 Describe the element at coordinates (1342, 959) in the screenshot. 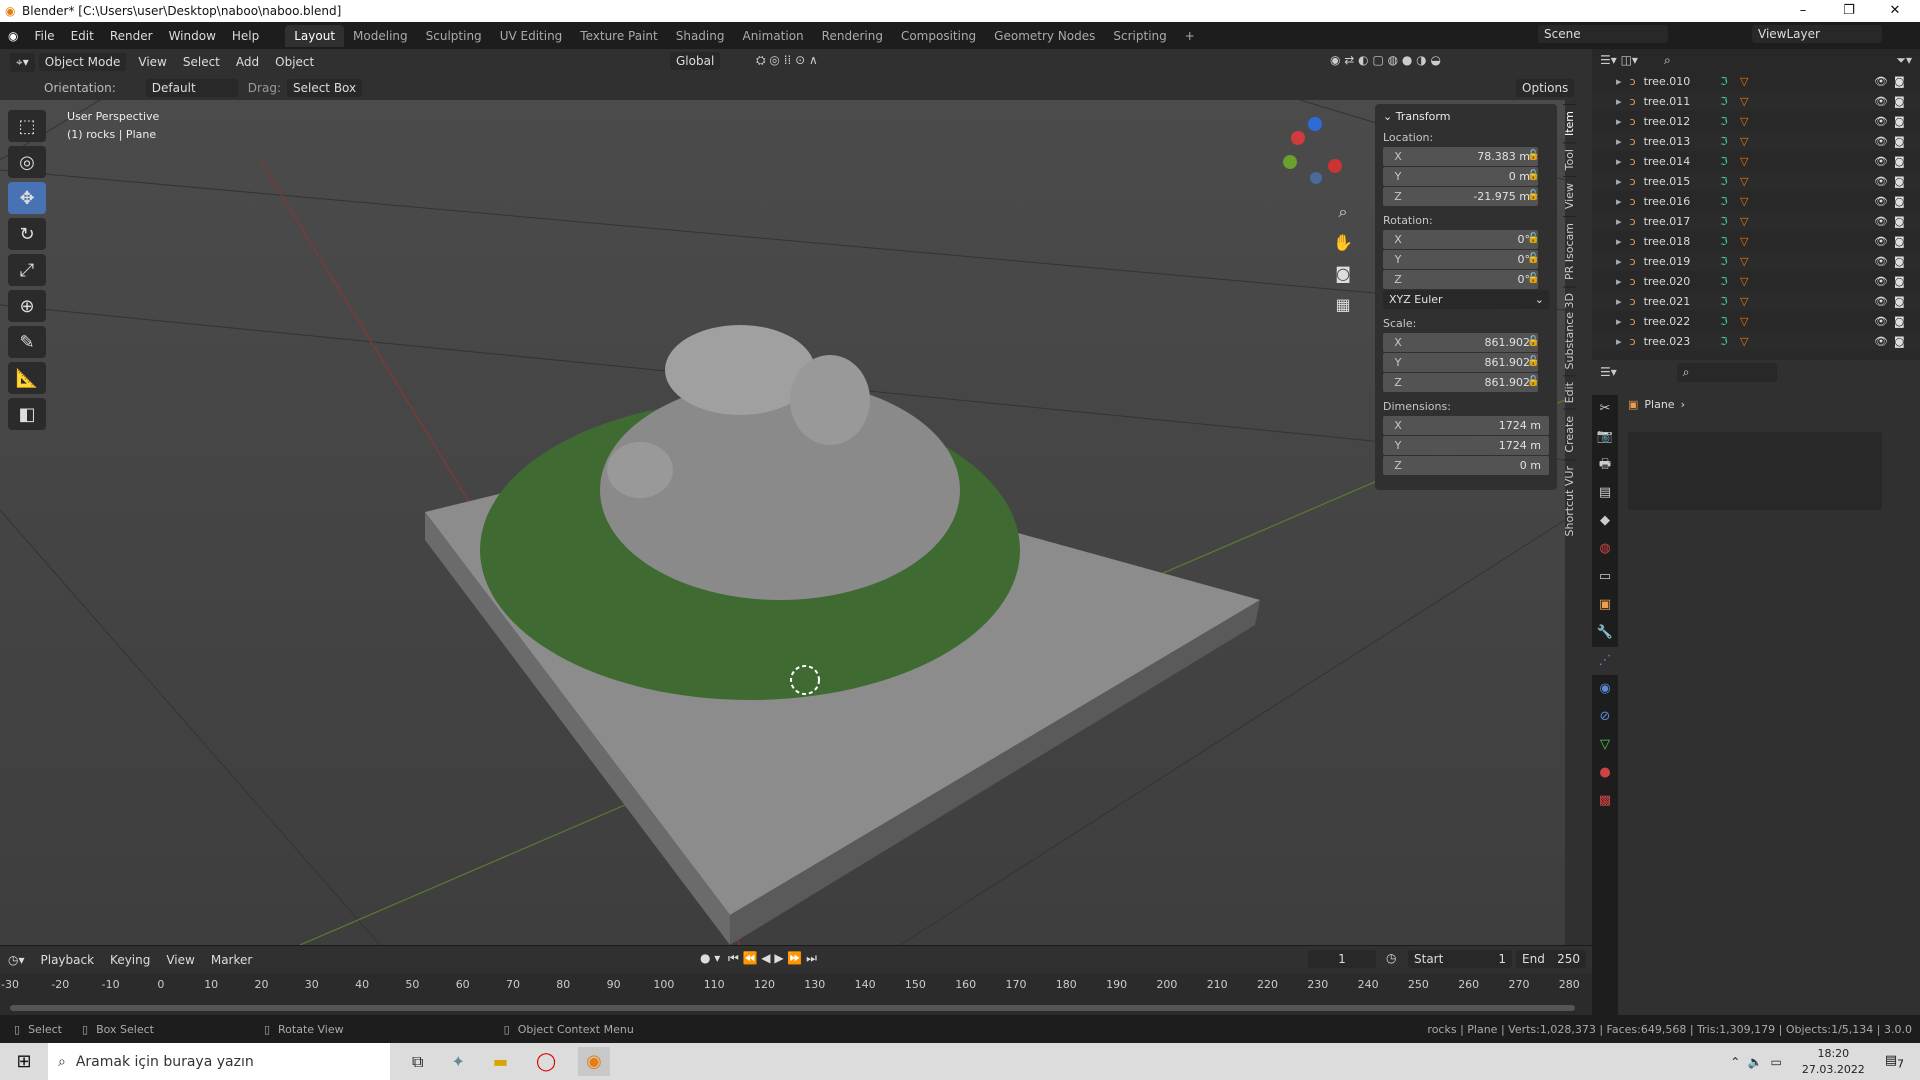

I see `current-frame-field: 1` at that location.